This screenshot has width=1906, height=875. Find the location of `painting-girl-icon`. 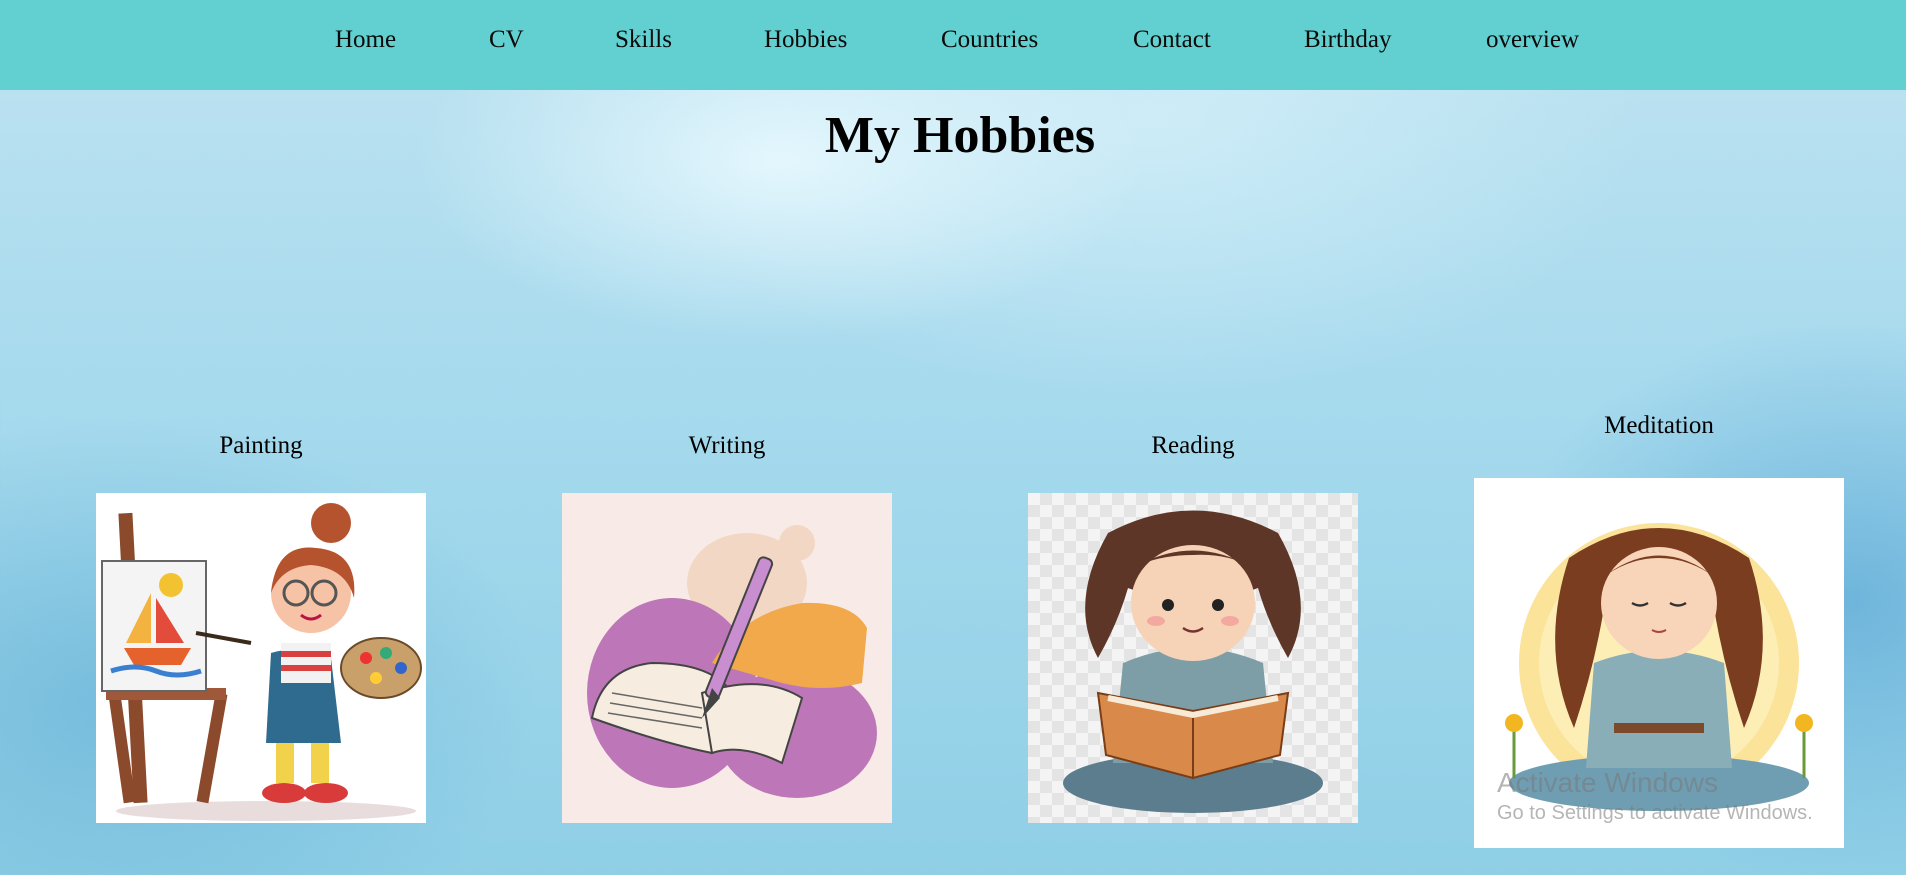

painting-girl-icon is located at coordinates (261, 662).